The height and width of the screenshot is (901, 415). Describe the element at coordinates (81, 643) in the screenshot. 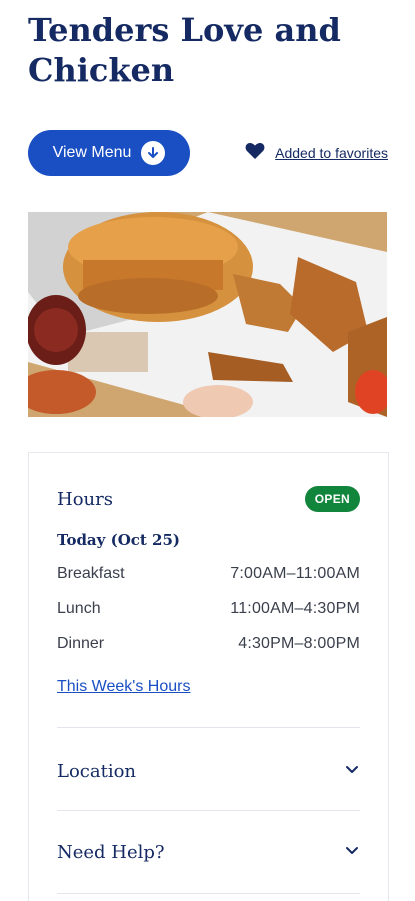

I see `meal-label: Dinner` at that location.